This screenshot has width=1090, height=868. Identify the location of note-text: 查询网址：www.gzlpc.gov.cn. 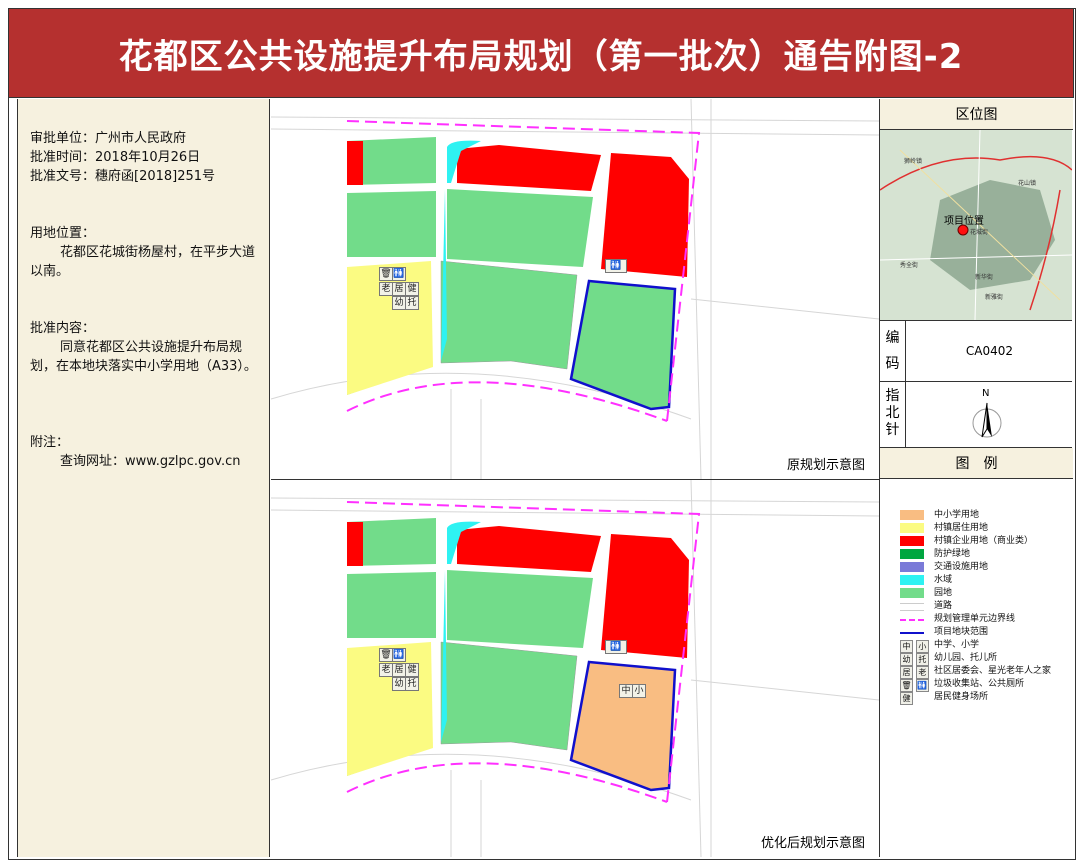
(150, 461).